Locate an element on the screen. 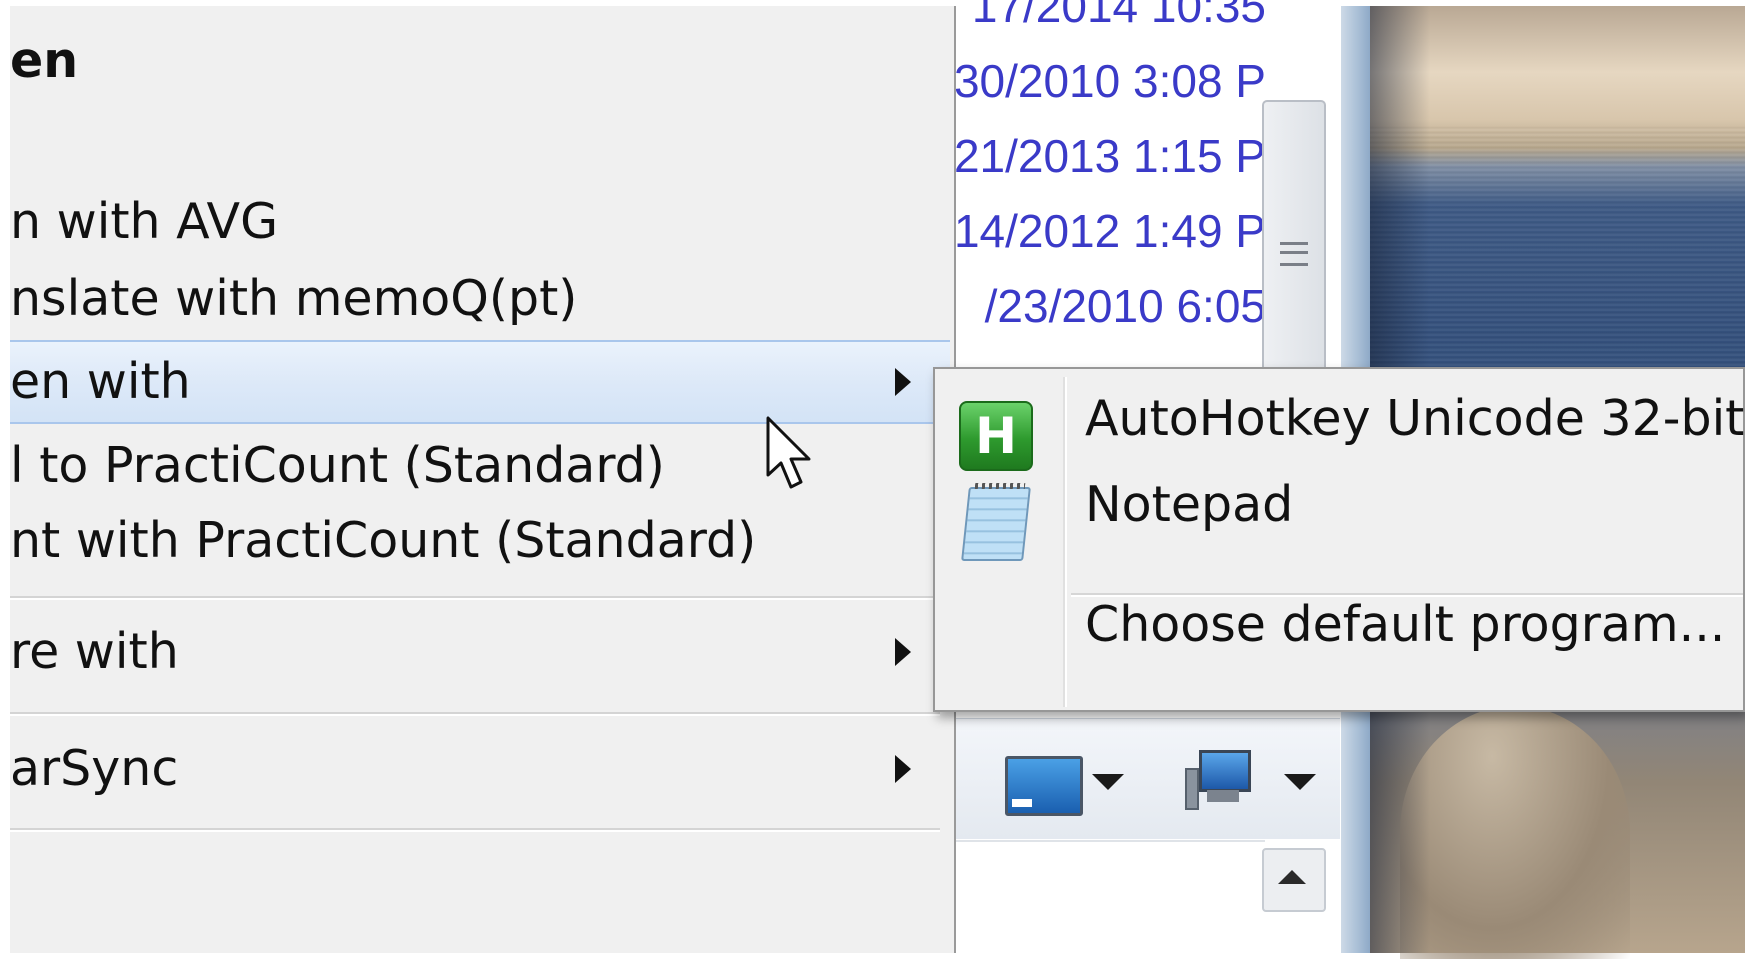 The height and width of the screenshot is (959, 1745). date-modified-cell: 17/2014 10:35 is located at coordinates (1111, 18).